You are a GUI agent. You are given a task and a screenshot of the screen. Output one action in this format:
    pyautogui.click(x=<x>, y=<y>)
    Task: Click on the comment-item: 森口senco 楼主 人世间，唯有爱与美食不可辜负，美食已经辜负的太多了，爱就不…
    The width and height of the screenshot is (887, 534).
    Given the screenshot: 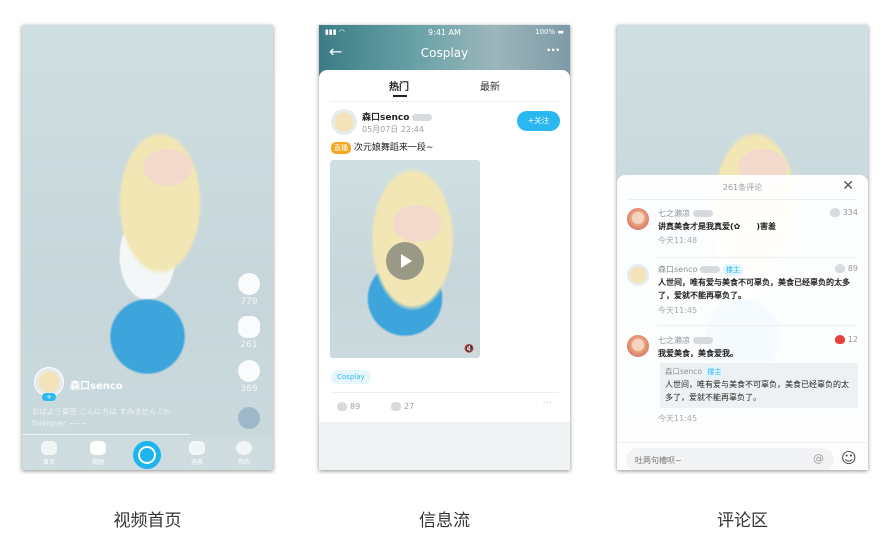 What is the action you would take?
    pyautogui.click(x=742, y=294)
    